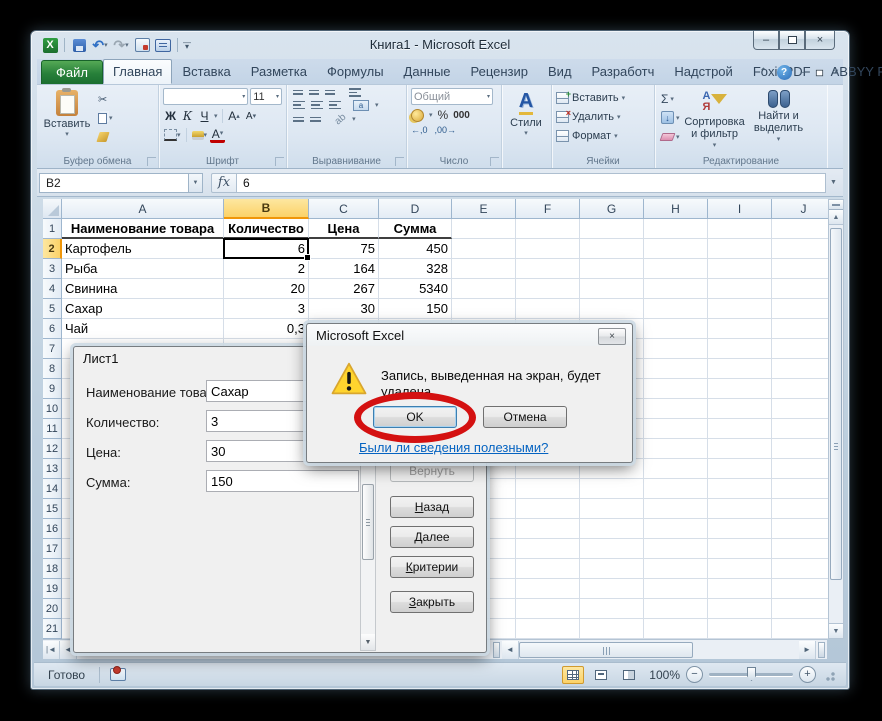  What do you see at coordinates (52, 569) in the screenshot?
I see `row-header-18: 18` at bounding box center [52, 569].